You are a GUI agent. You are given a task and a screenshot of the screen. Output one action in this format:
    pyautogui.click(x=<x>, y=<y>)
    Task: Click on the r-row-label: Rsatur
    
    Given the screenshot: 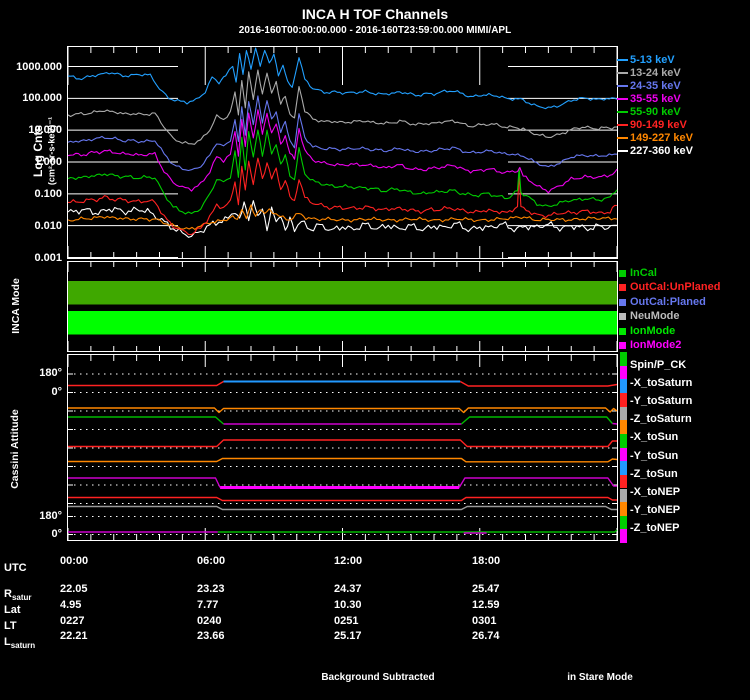 What is the action you would take?
    pyautogui.click(x=18, y=595)
    